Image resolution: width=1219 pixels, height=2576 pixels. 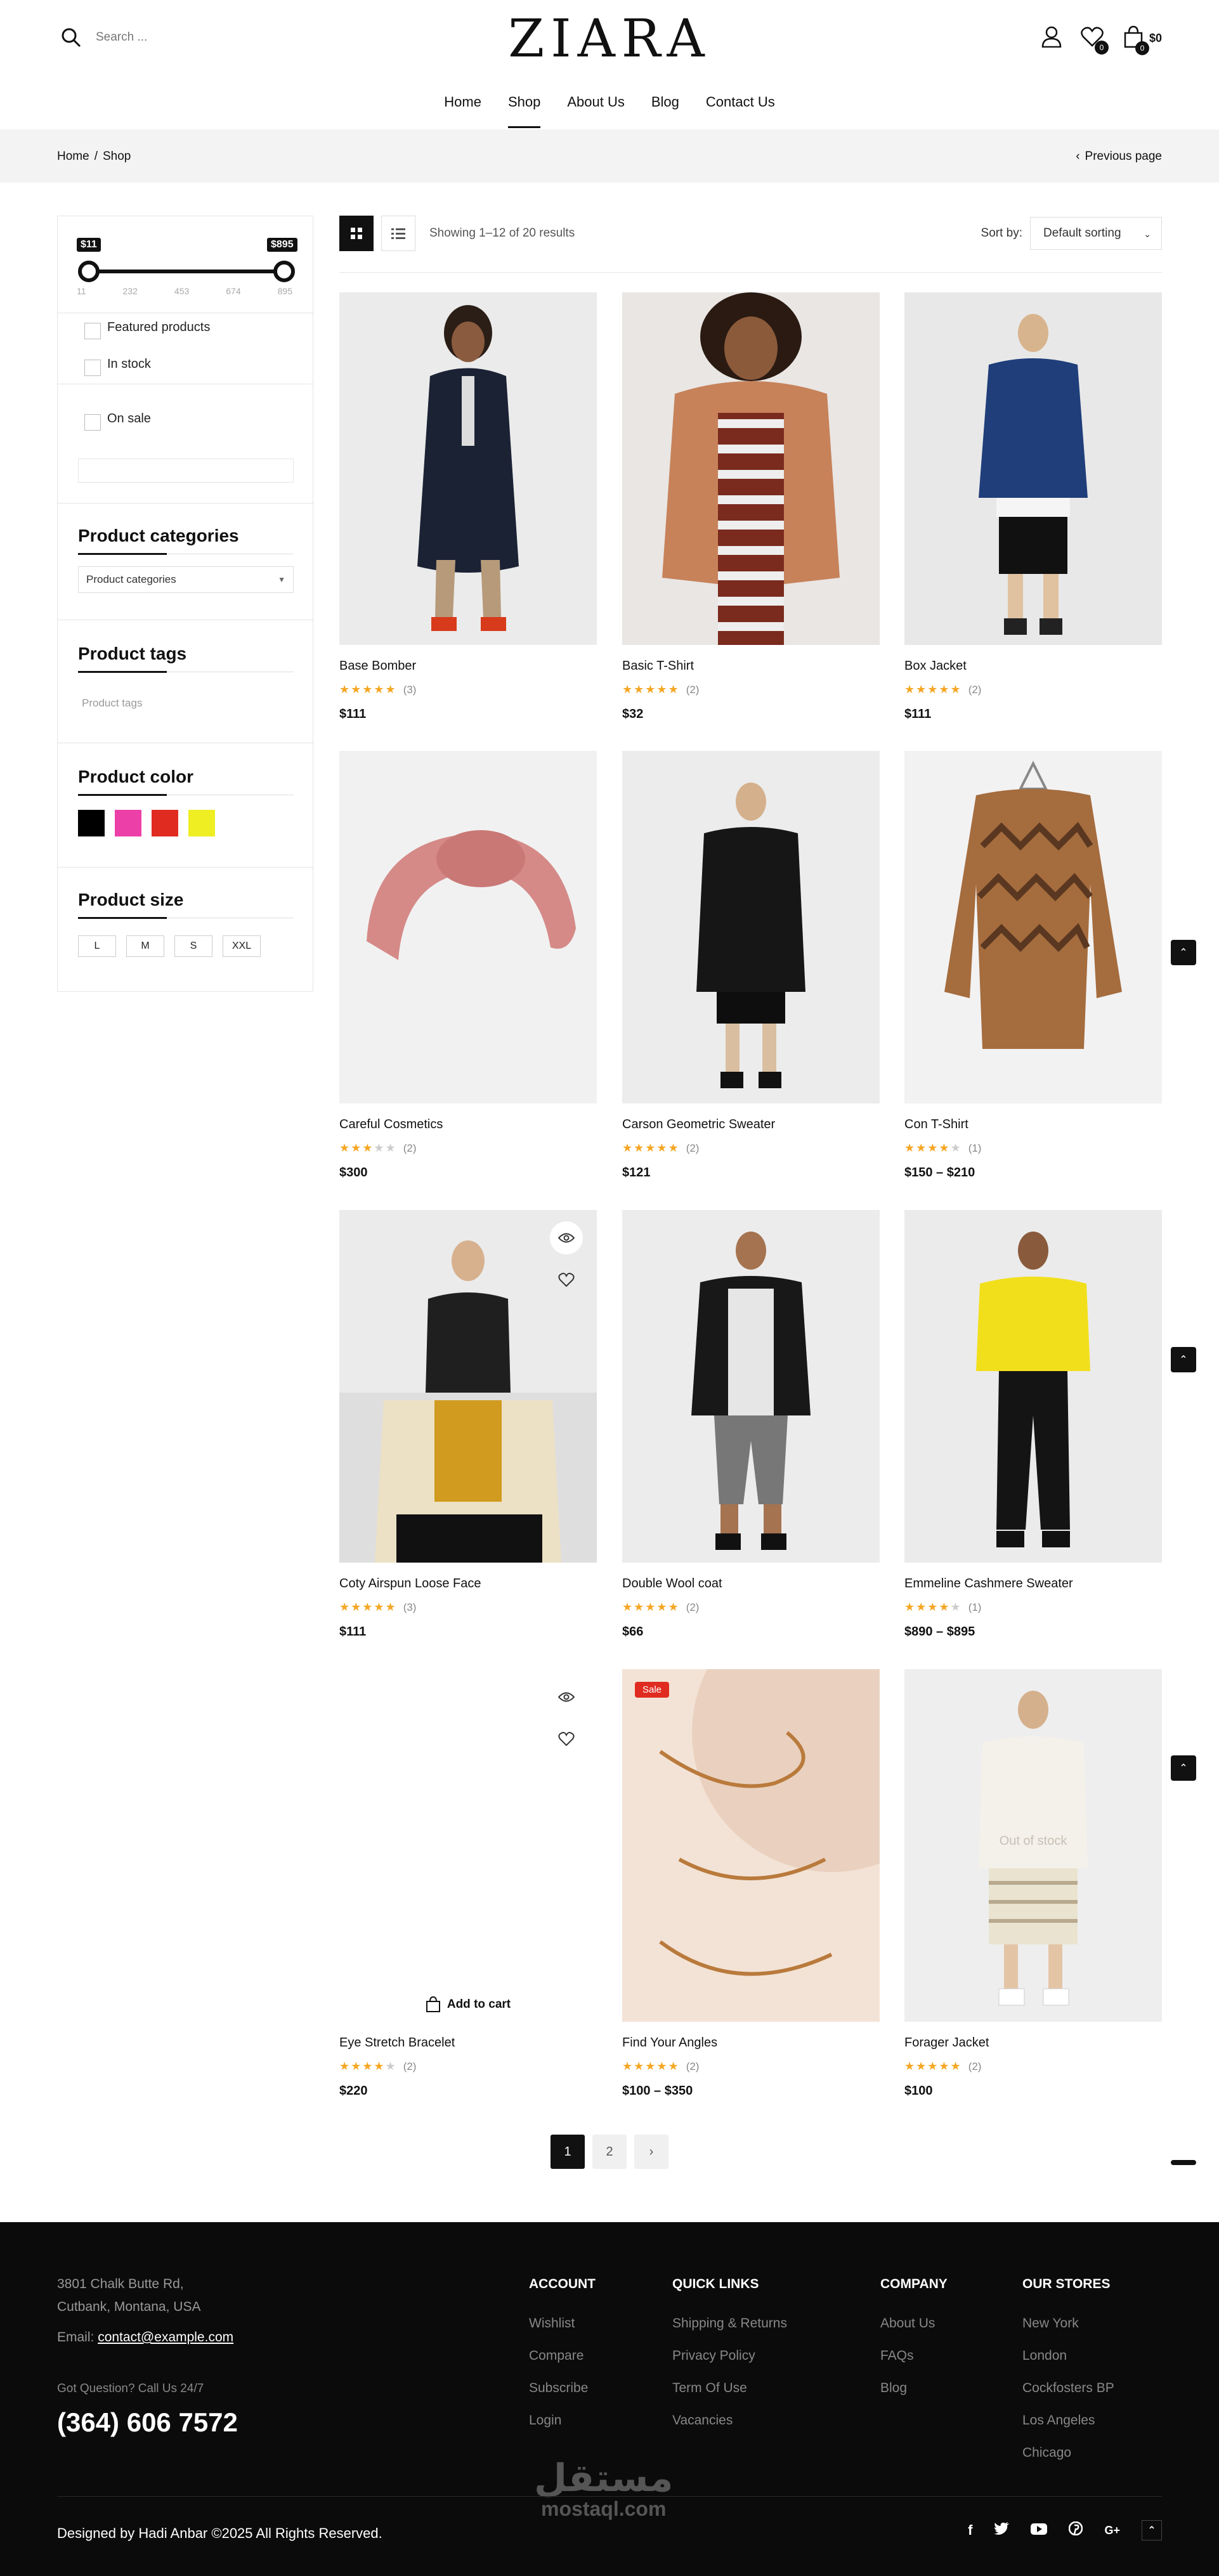 What do you see at coordinates (741, 111) in the screenshot?
I see `nav-contact: Contact Us` at bounding box center [741, 111].